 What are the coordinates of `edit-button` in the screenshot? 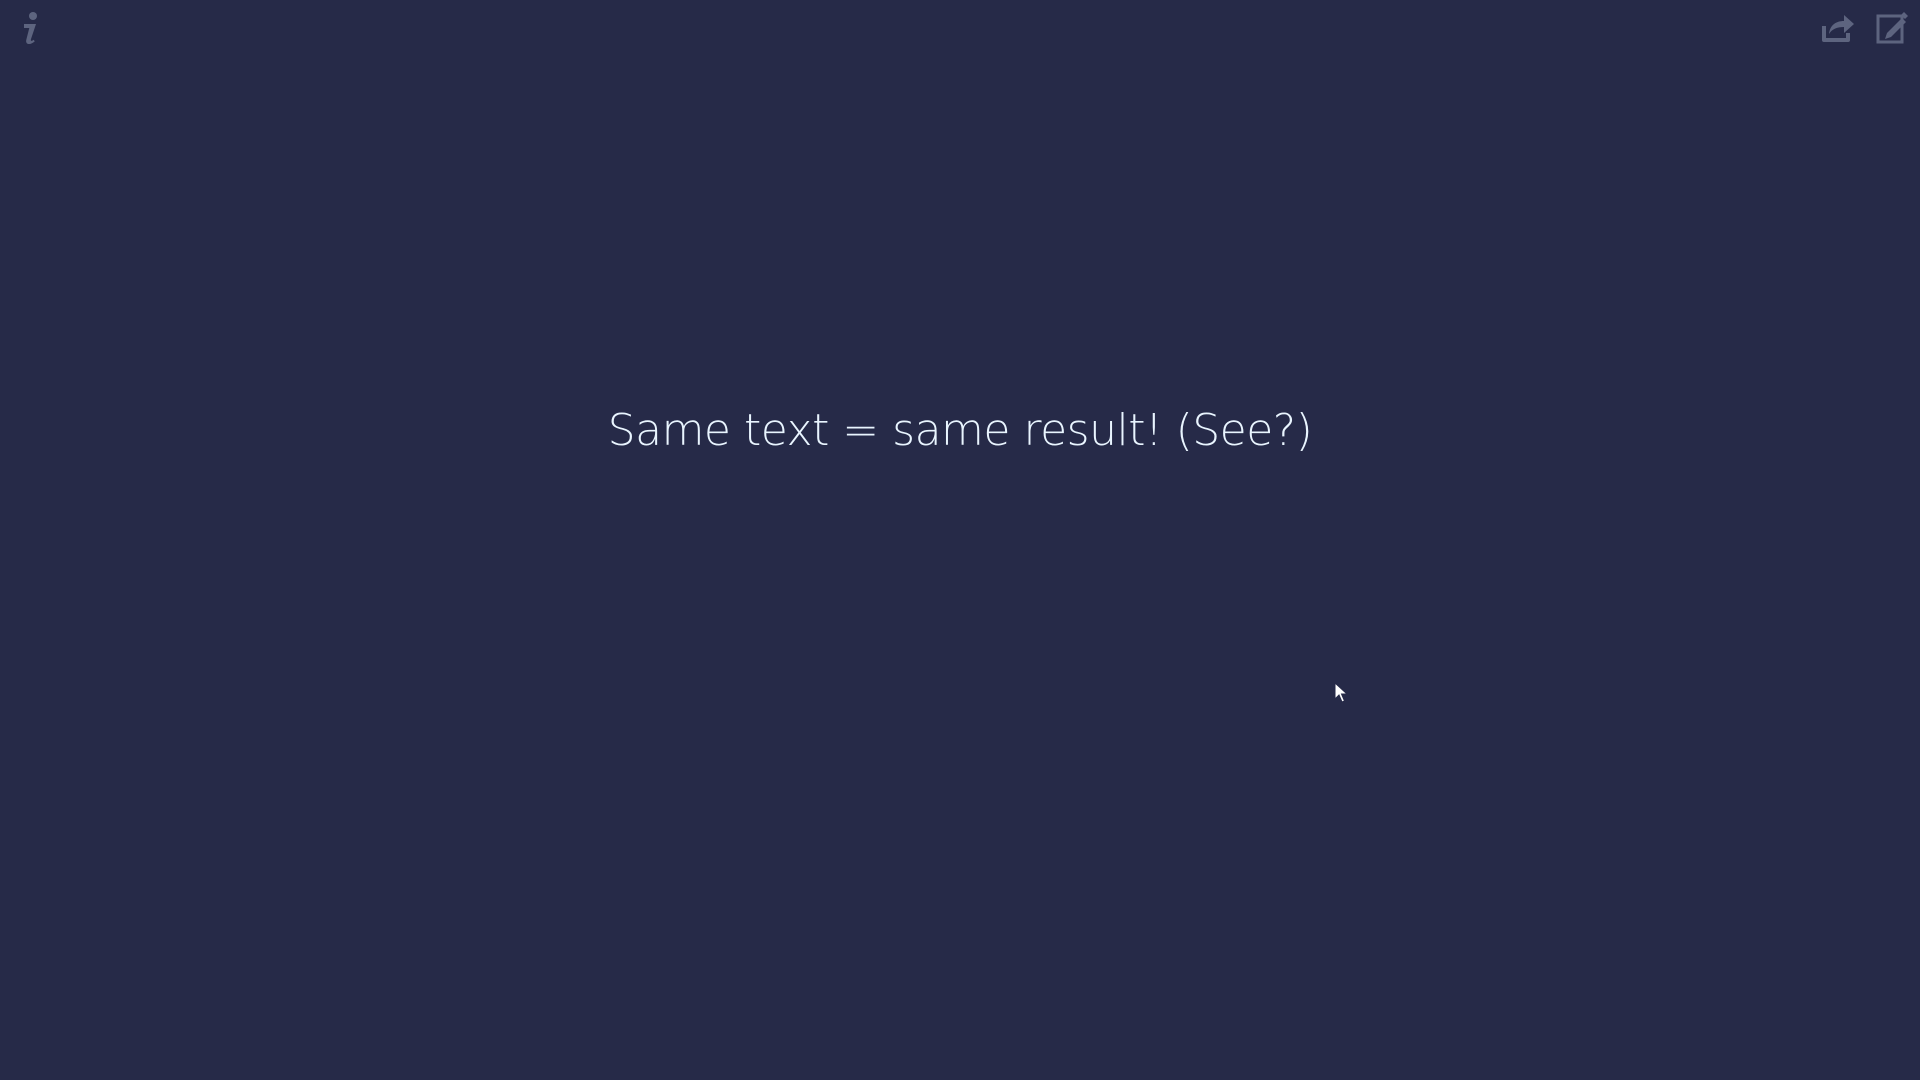 It's located at (1892, 28).